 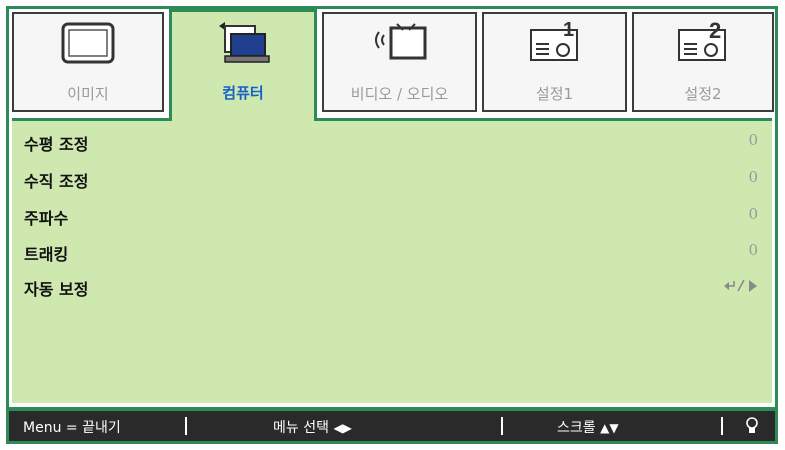 I want to click on left-right-arrows-icon: ◀▶, so click(x=342, y=428).